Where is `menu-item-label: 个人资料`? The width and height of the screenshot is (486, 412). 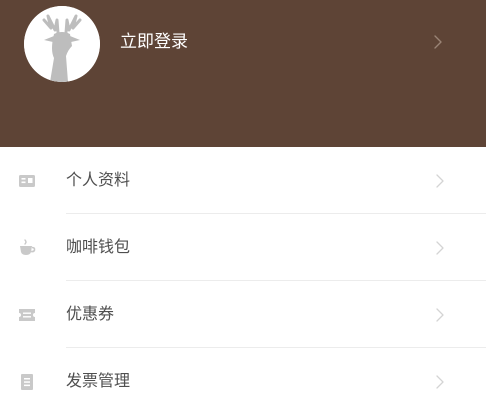
menu-item-label: 个人资料 is located at coordinates (98, 179).